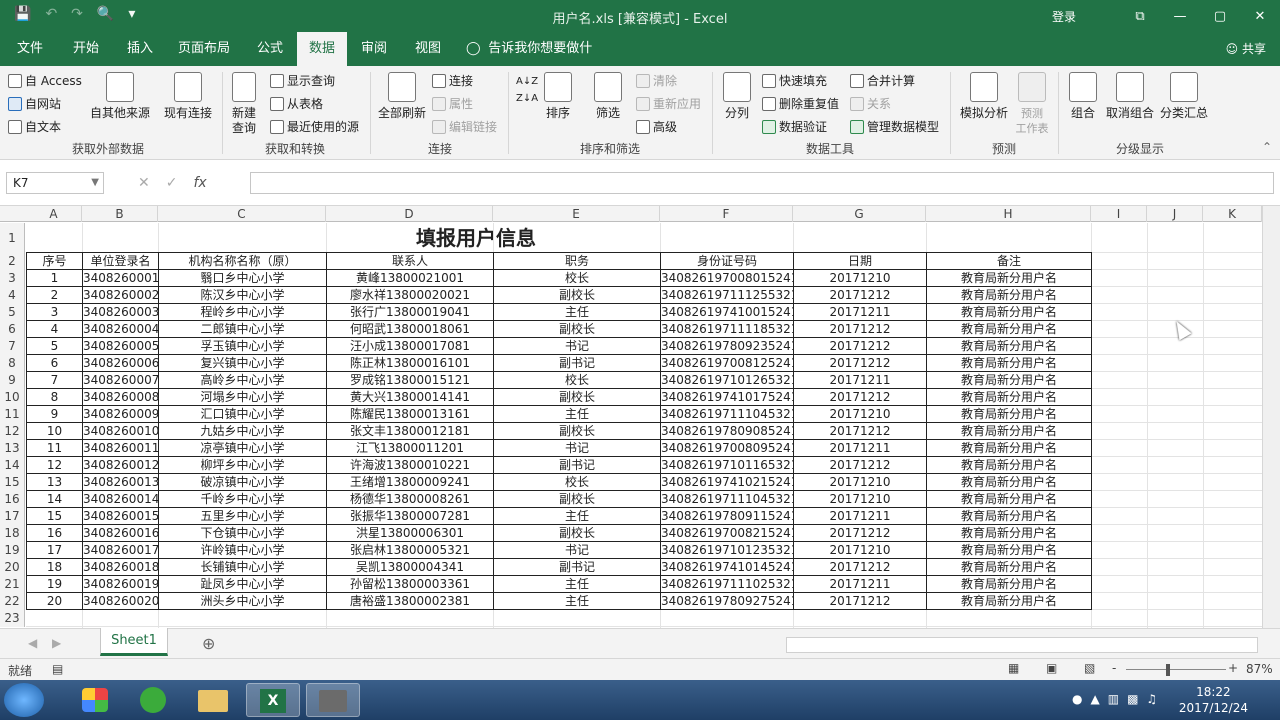 This screenshot has width=1280, height=720. Describe the element at coordinates (1051, 668) in the screenshot. I see `page-layout-view-icon: ▣` at that location.